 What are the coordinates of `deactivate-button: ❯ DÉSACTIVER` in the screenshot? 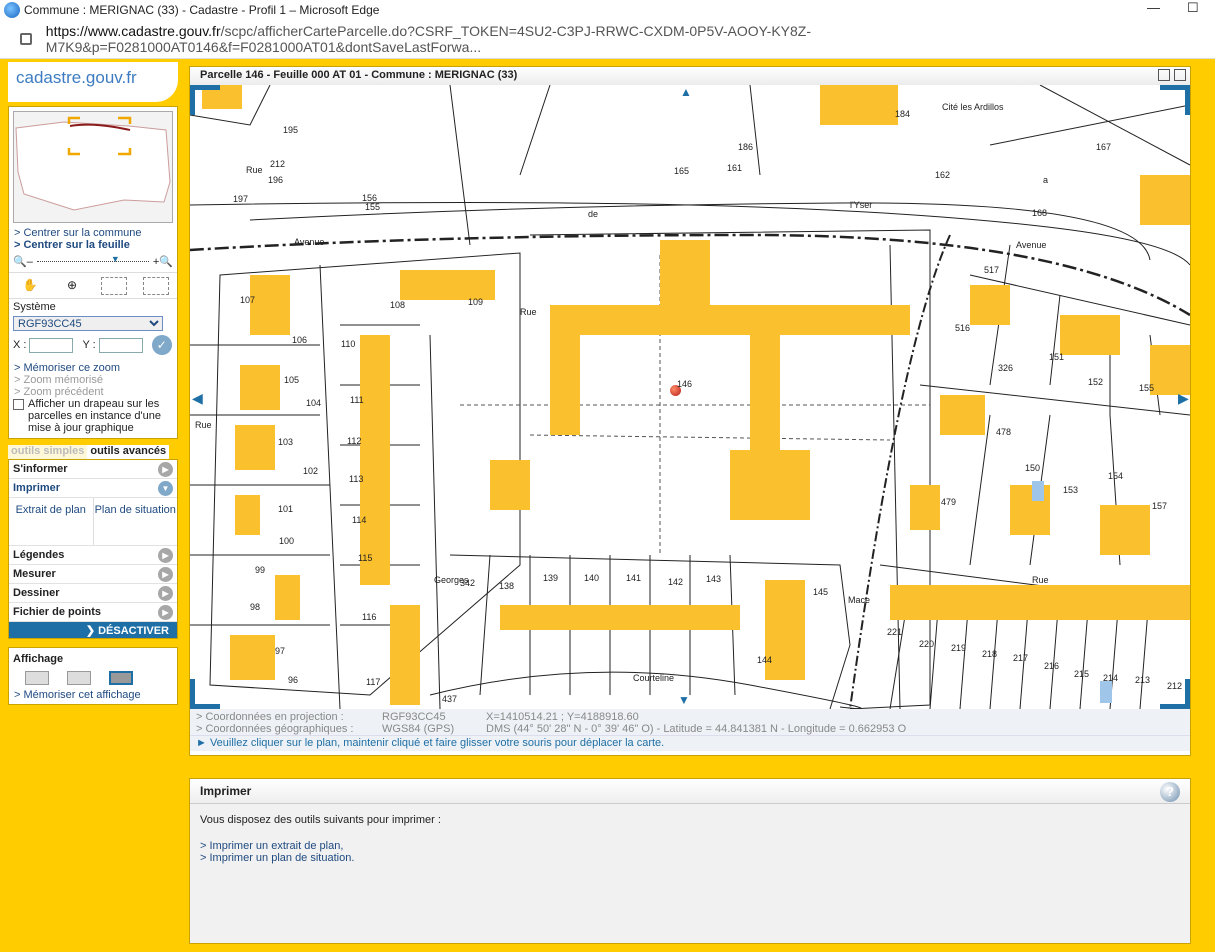 It's located at (93, 630).